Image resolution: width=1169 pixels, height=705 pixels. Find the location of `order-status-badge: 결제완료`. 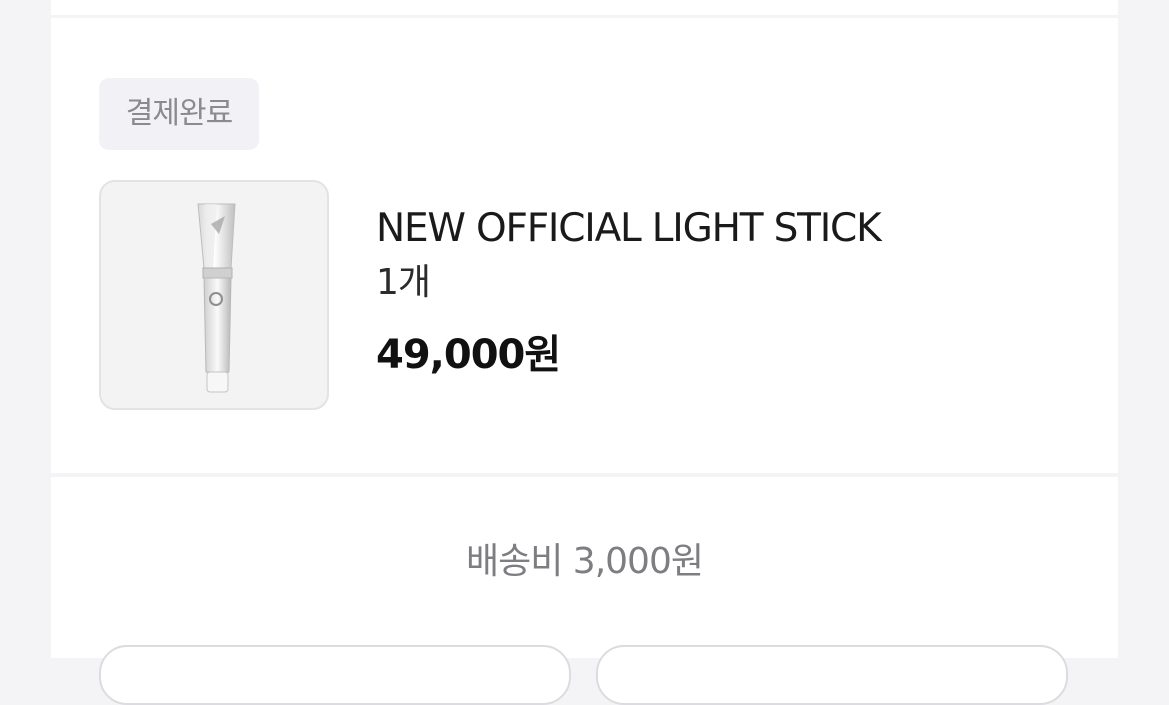

order-status-badge: 결제완료 is located at coordinates (179, 114).